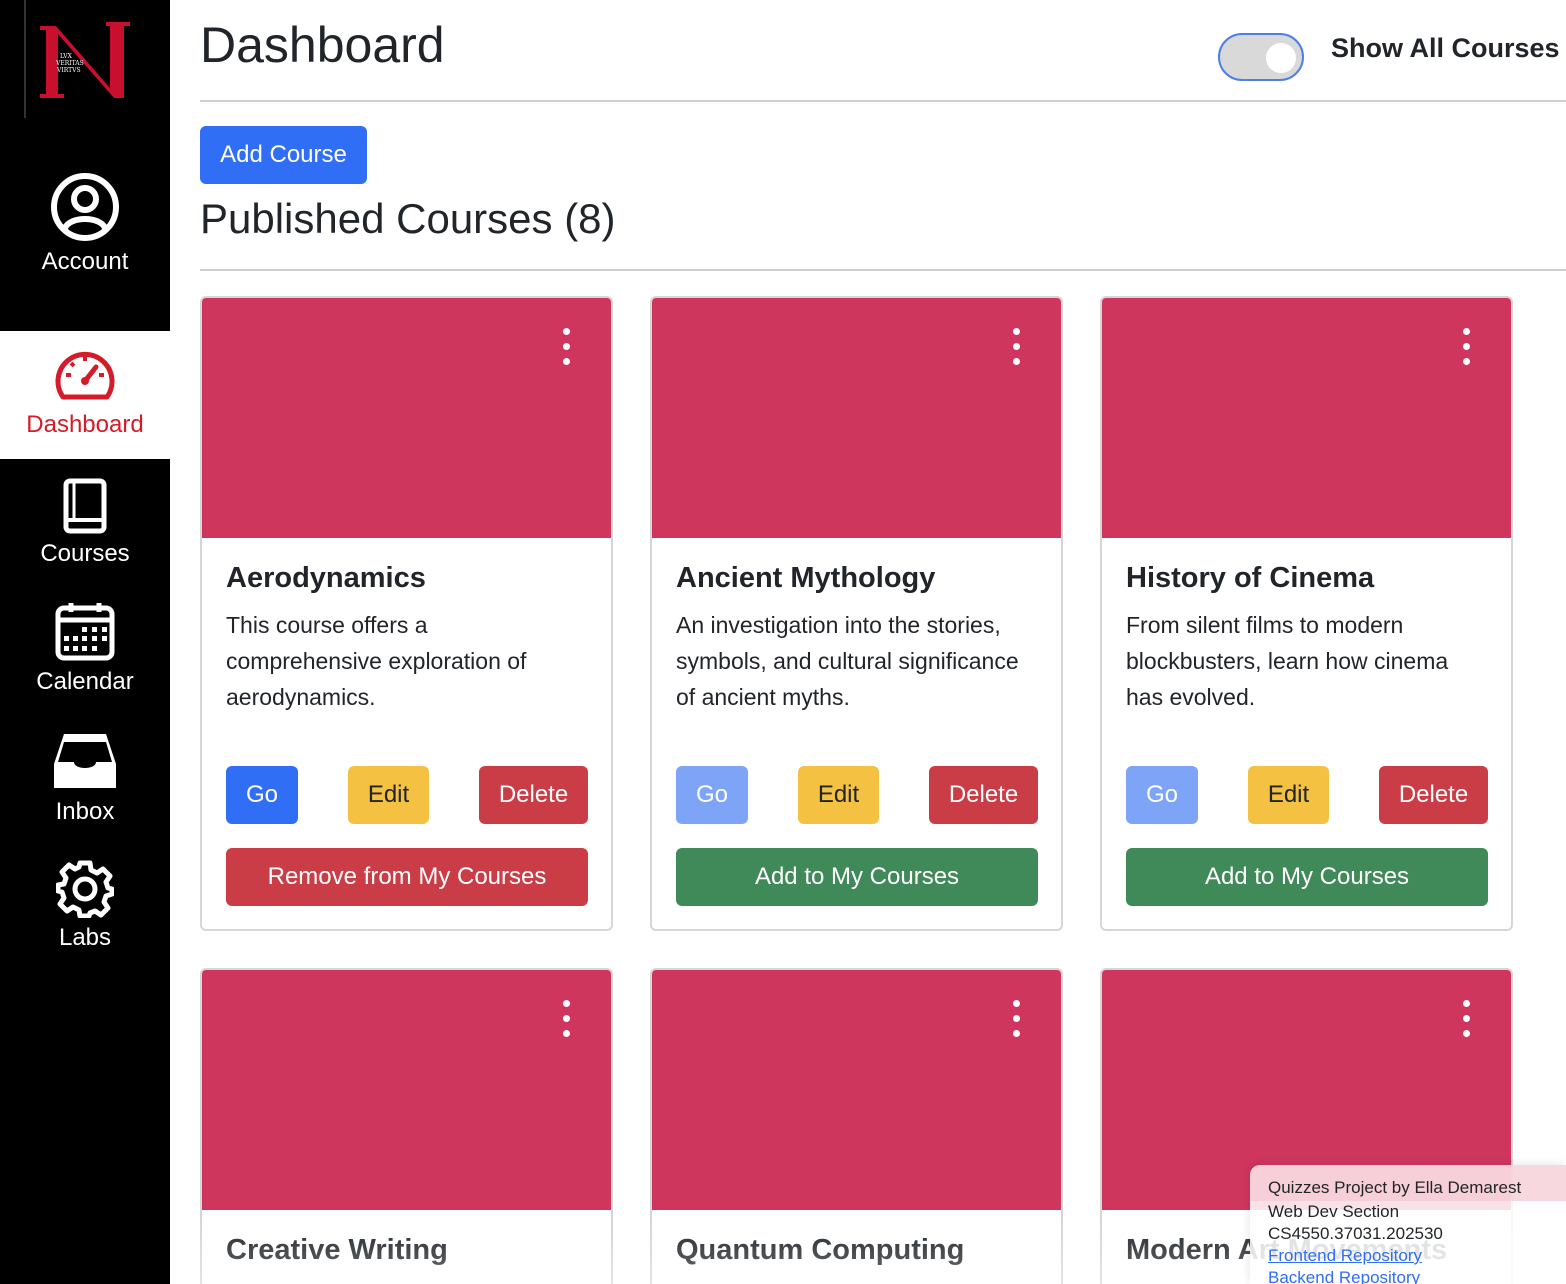 The width and height of the screenshot is (1566, 1284). I want to click on show-all-courses-label: Show All Courses, so click(1445, 48).